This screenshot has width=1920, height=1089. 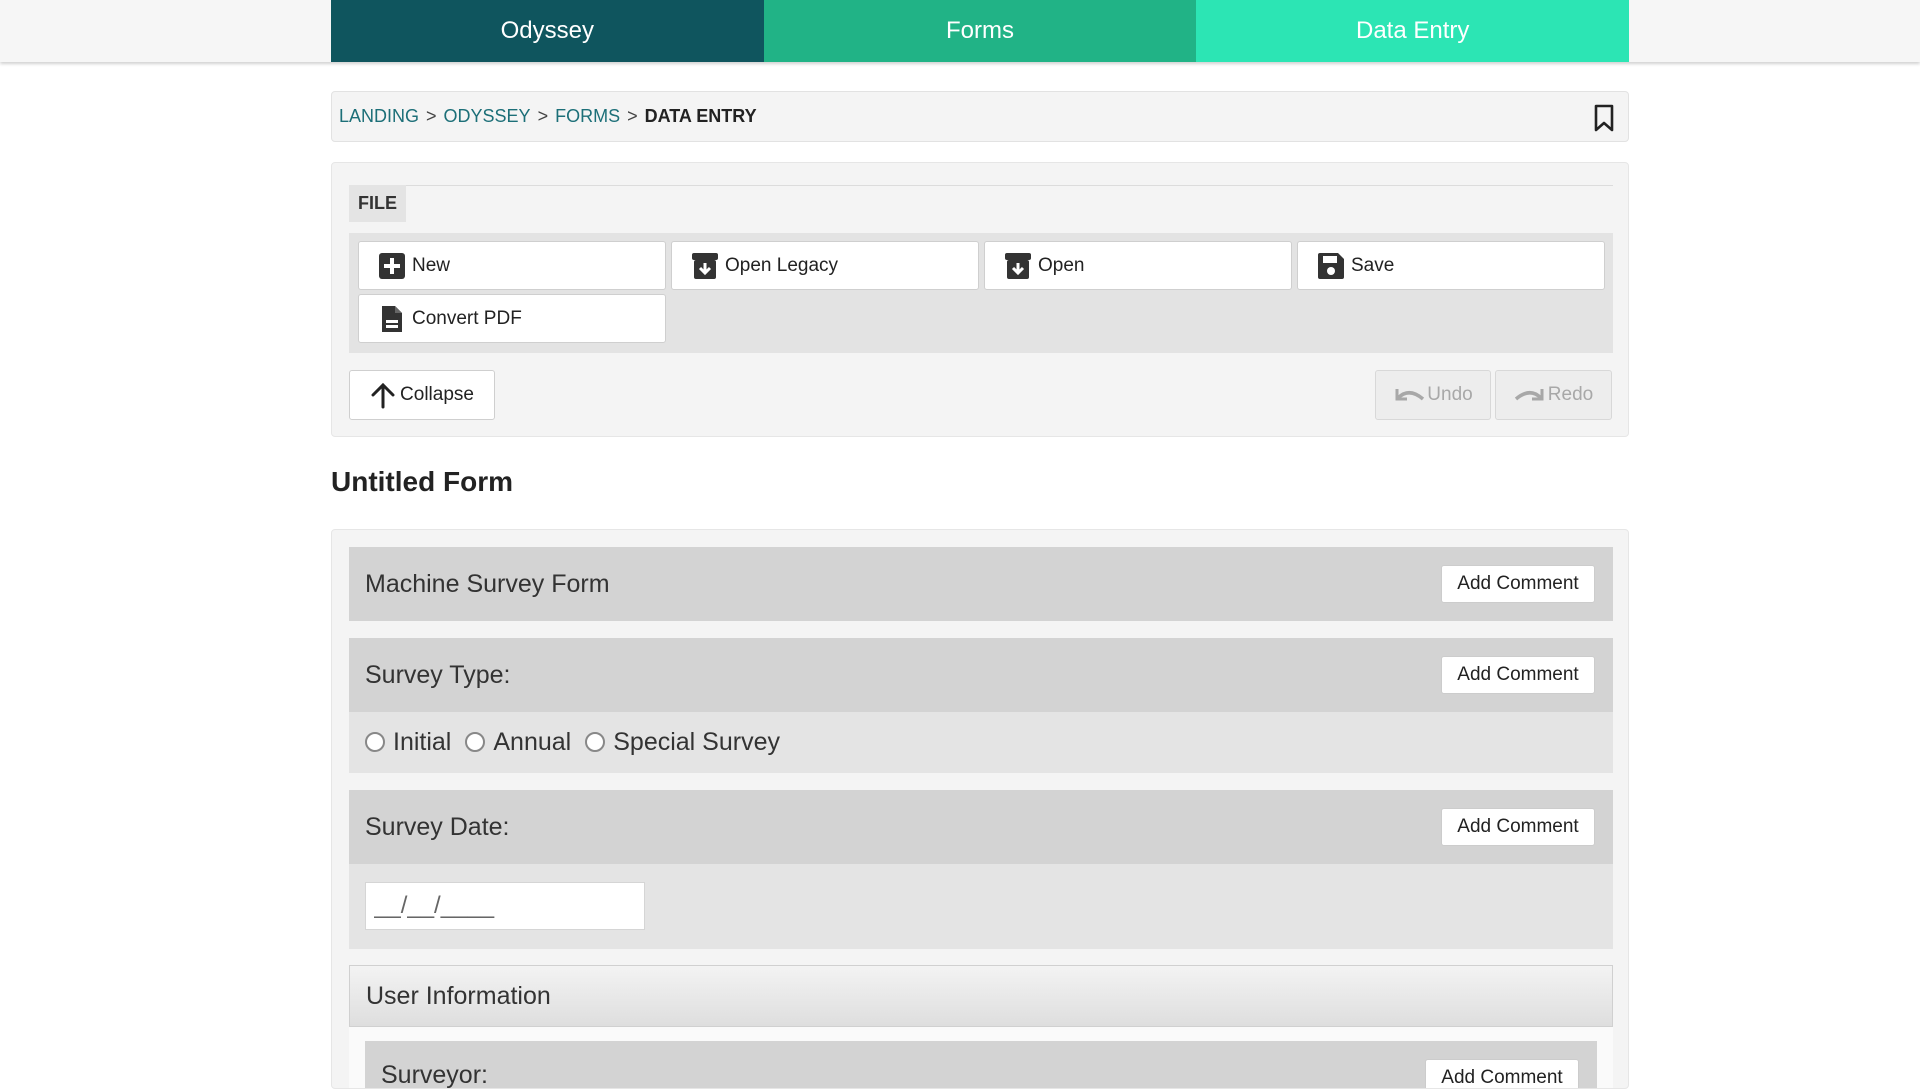 What do you see at coordinates (782, 265) in the screenshot?
I see `open-legacy-button-label: Open Legacy` at bounding box center [782, 265].